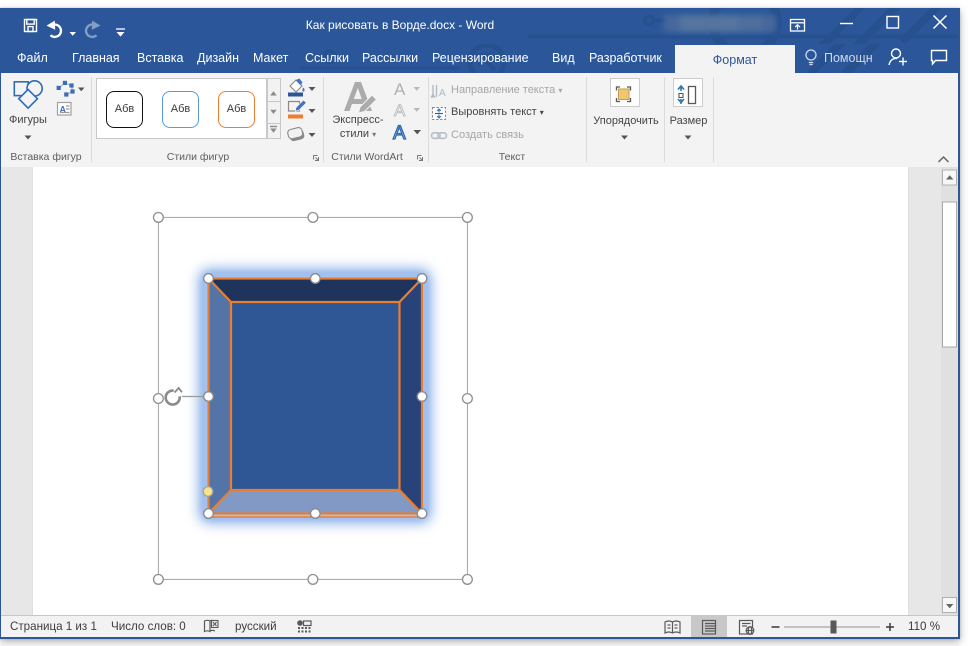  Describe the element at coordinates (442, 93) in the screenshot. I see `svg-text: А` at that location.